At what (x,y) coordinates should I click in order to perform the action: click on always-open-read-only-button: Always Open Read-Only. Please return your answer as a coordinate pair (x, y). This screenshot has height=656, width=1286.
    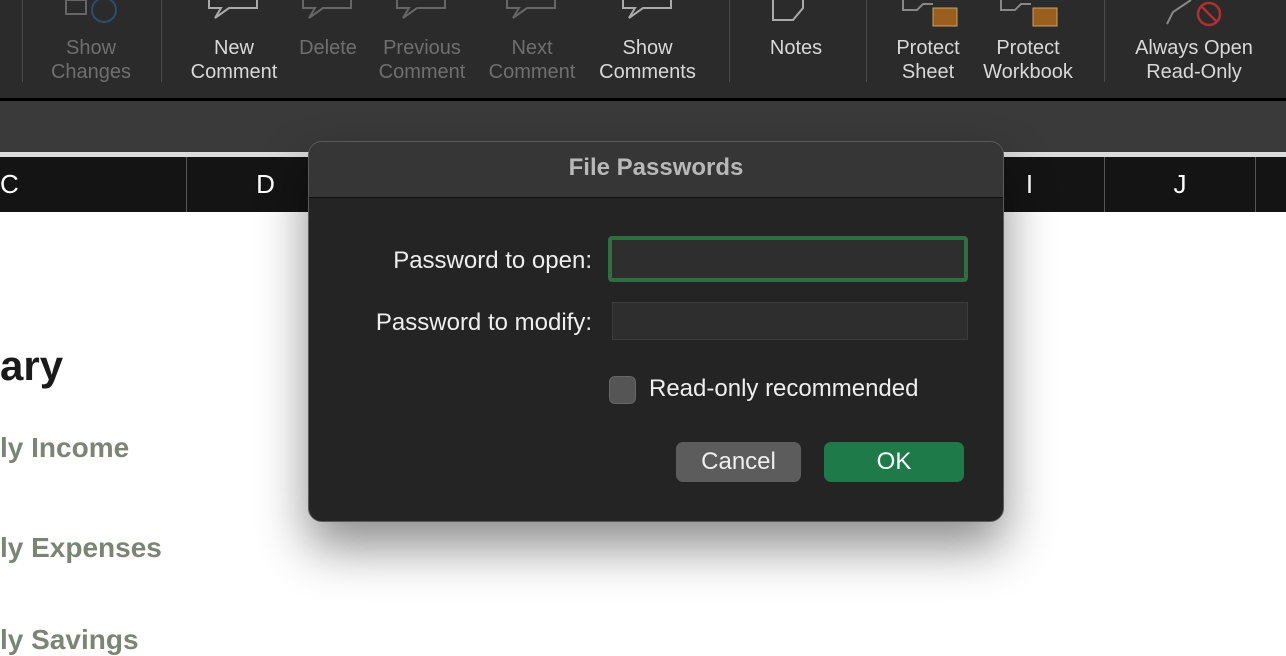
    Looking at the image, I should click on (1194, 49).